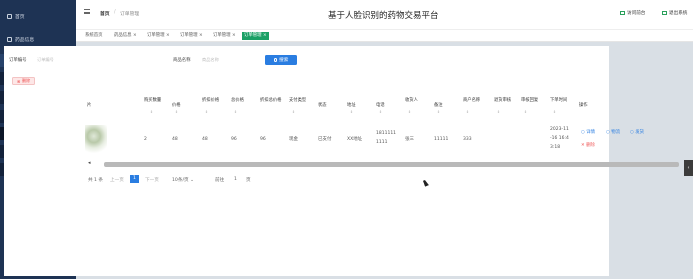  What do you see at coordinates (105, 13) in the screenshot?
I see `breadcrumb-home: 首页` at bounding box center [105, 13].